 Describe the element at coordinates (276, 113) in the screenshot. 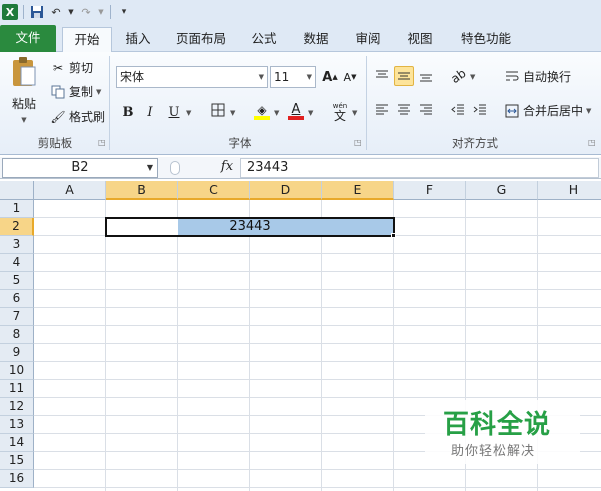

I see `fill-color-dropdown-icon: ▼` at that location.